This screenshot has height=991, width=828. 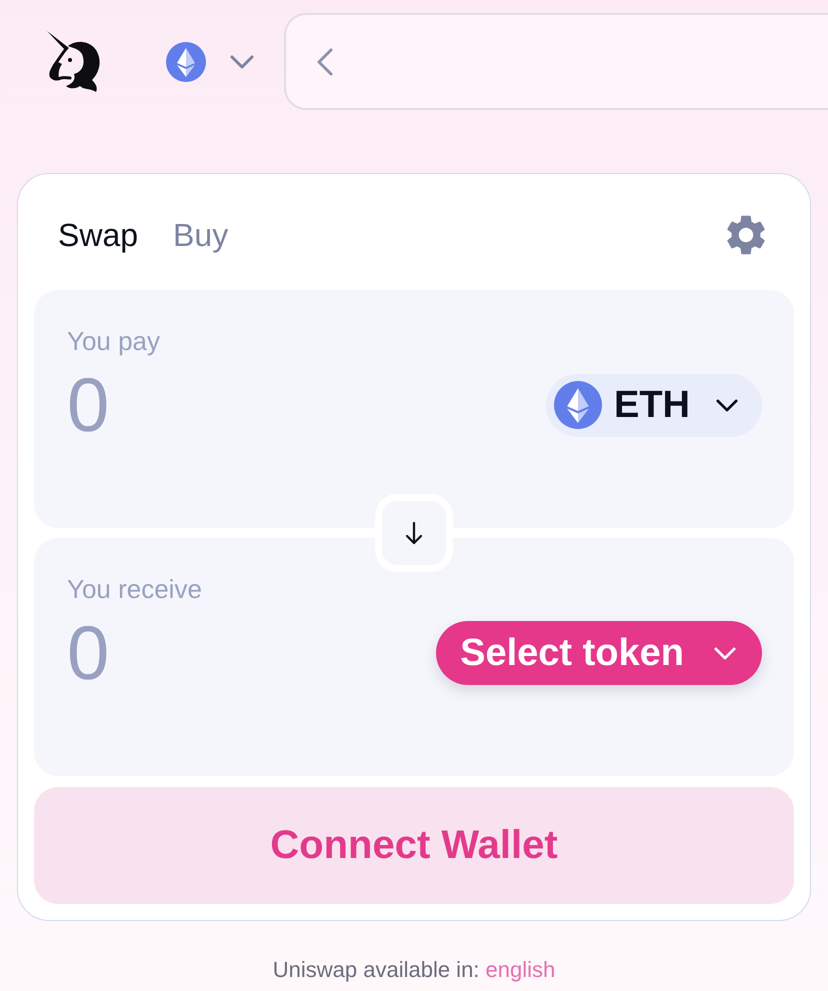 What do you see at coordinates (200, 235) in the screenshot?
I see `tab: Buy` at bounding box center [200, 235].